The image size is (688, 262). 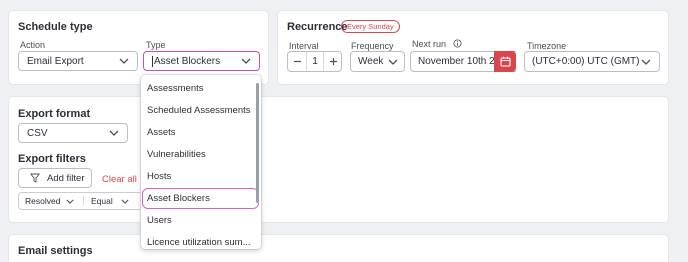 I want to click on increment-button, so click(x=333, y=61).